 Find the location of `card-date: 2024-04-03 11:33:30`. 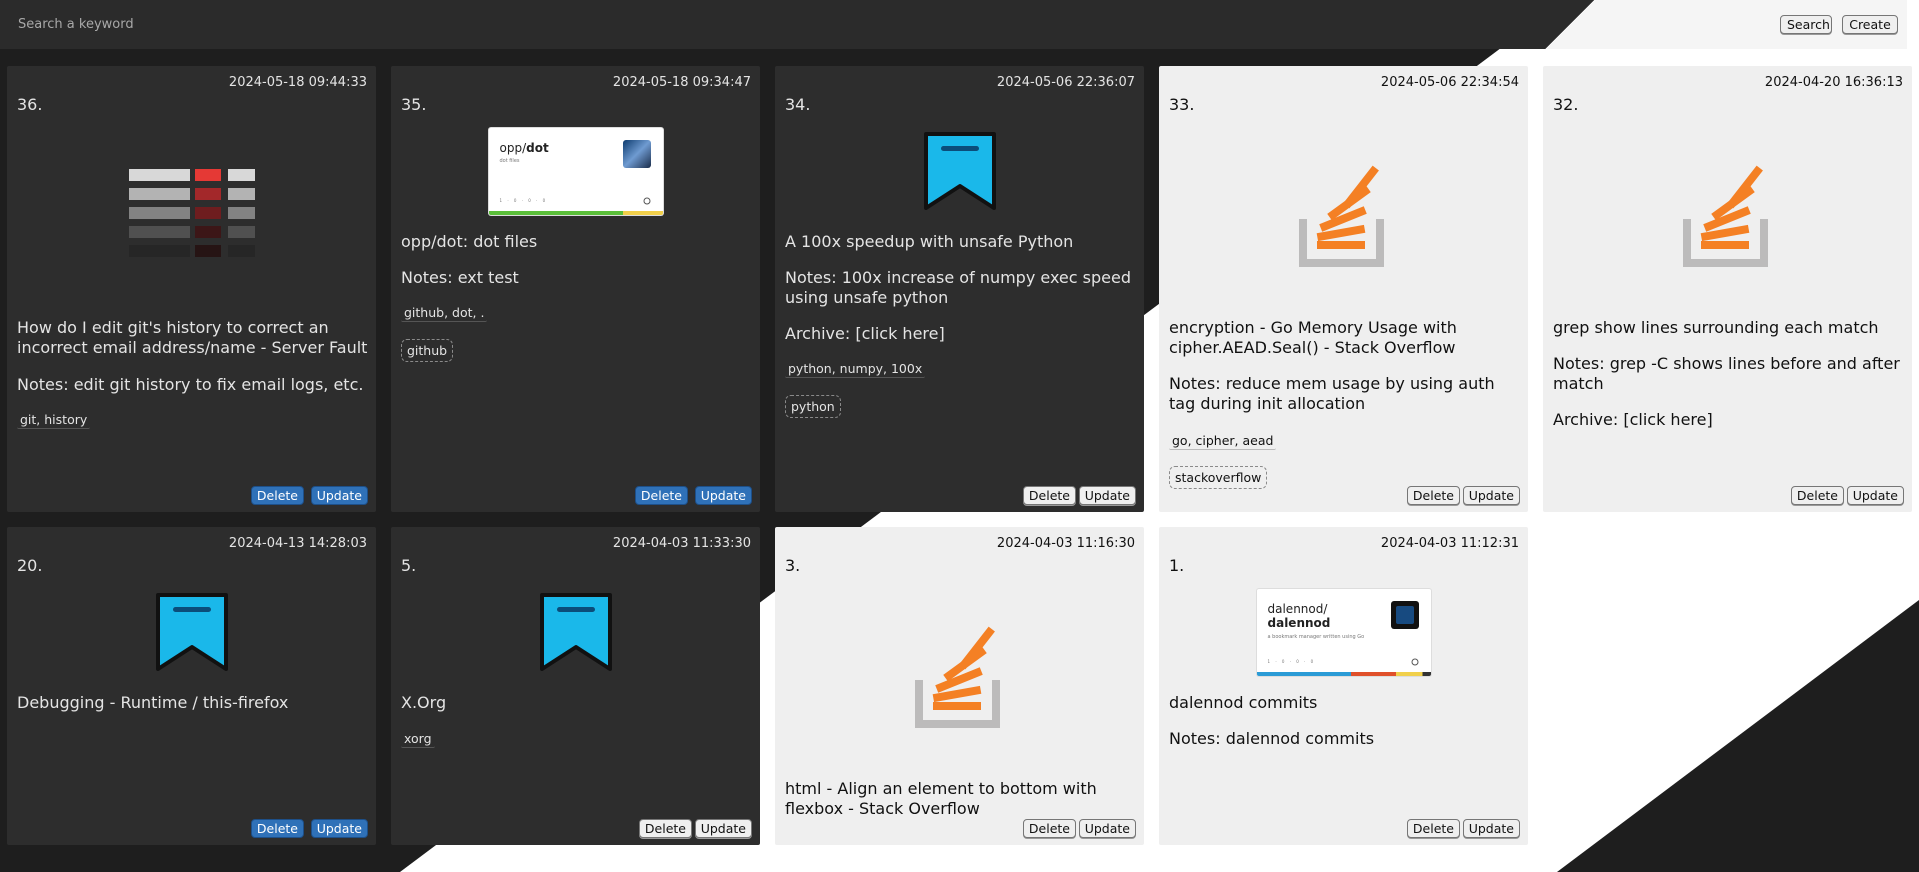

card-date: 2024-04-03 11:33:30 is located at coordinates (681, 543).